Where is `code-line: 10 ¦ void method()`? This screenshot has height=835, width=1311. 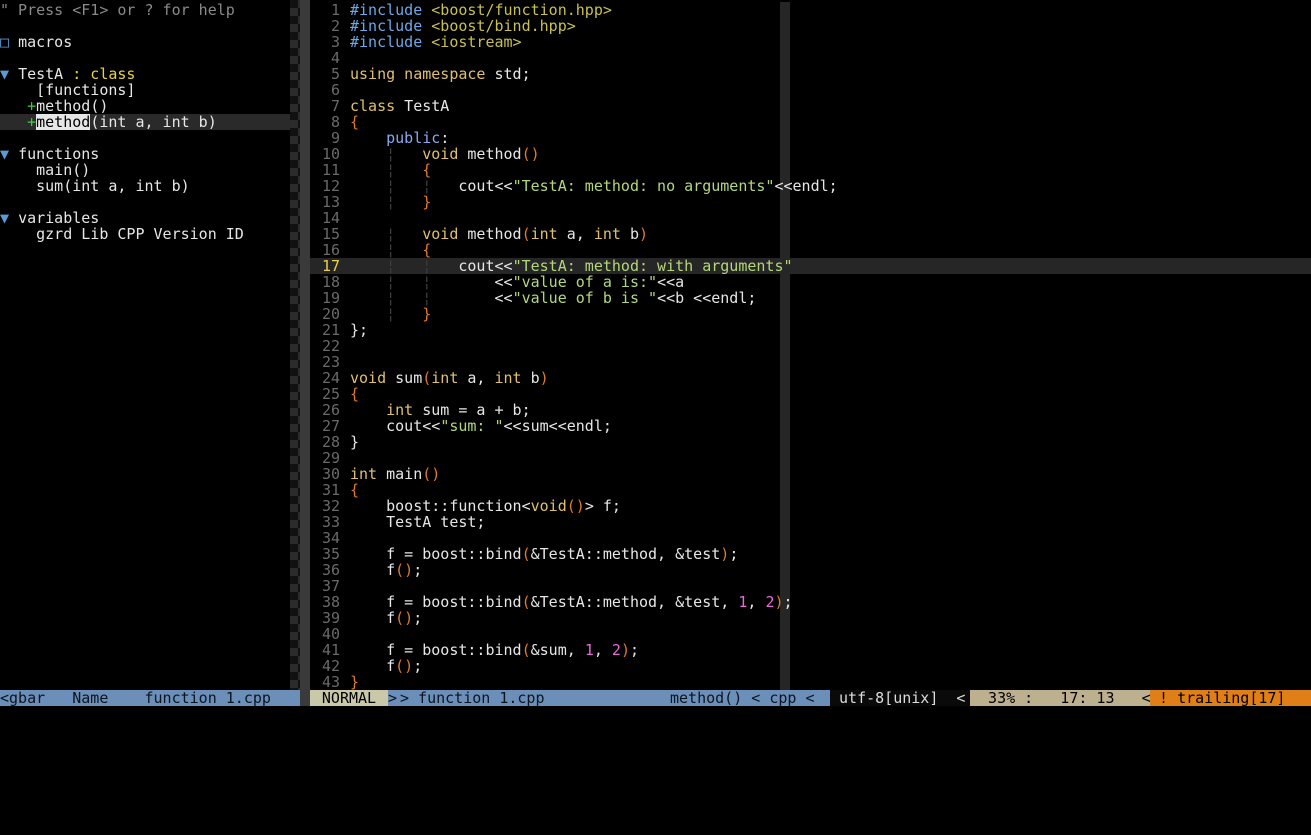
code-line: 10 ¦ void method() is located at coordinates (810, 154).